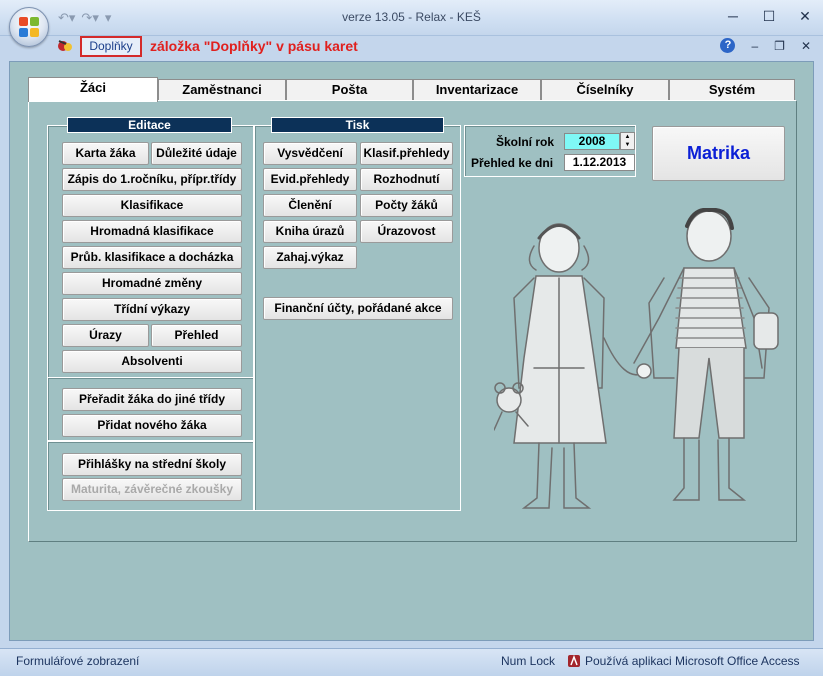 The image size is (823, 676). Describe the element at coordinates (152, 309) in the screenshot. I see `tridni-vykazy-button: Třídní výkazy` at that location.